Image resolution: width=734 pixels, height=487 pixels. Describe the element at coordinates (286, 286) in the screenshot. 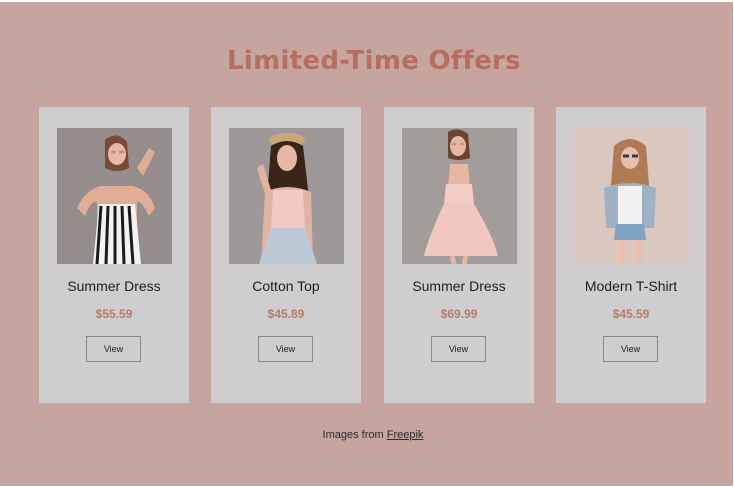

I see `product-name: Cotton Top` at that location.